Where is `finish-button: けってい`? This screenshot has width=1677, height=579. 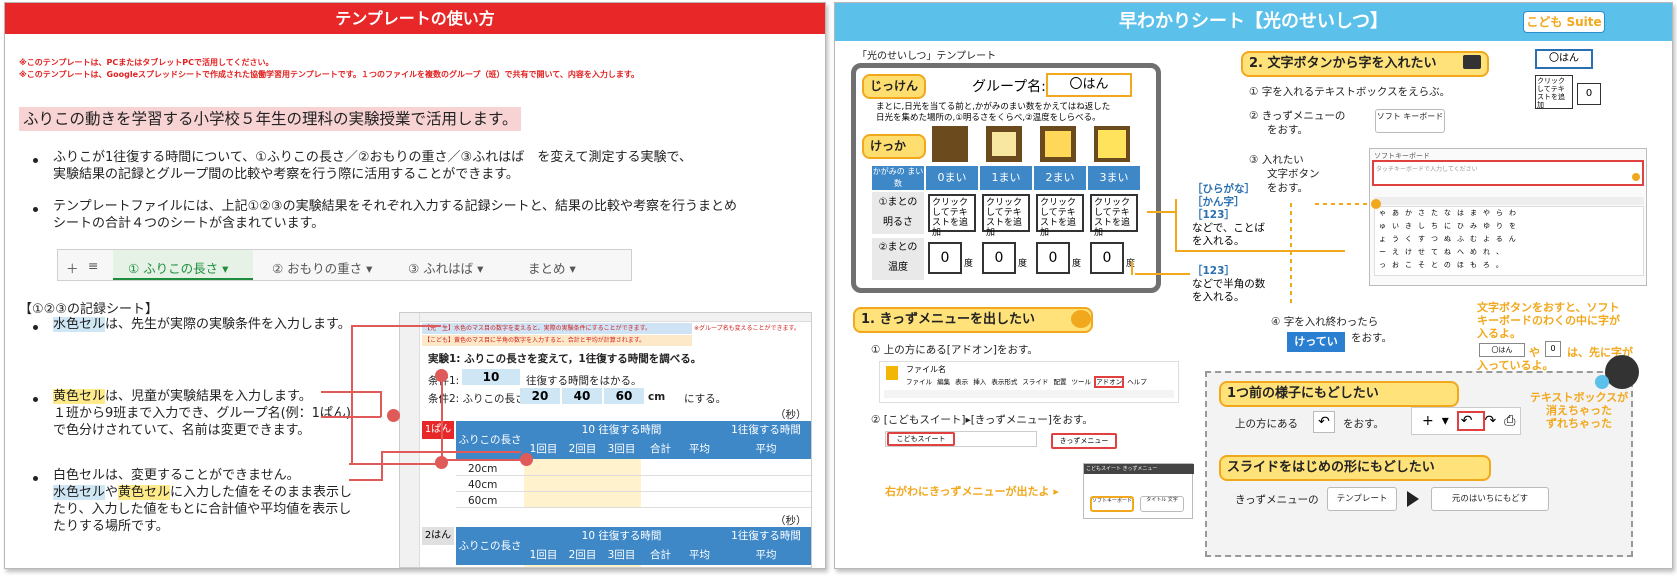
finish-button: けってい is located at coordinates (1316, 342).